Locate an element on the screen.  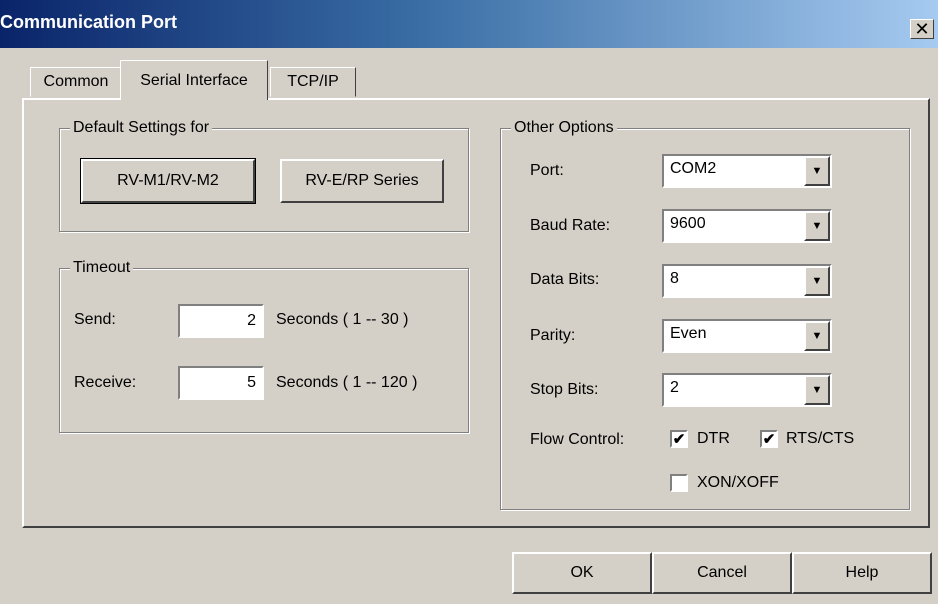
cancel-button: Cancel is located at coordinates (722, 573).